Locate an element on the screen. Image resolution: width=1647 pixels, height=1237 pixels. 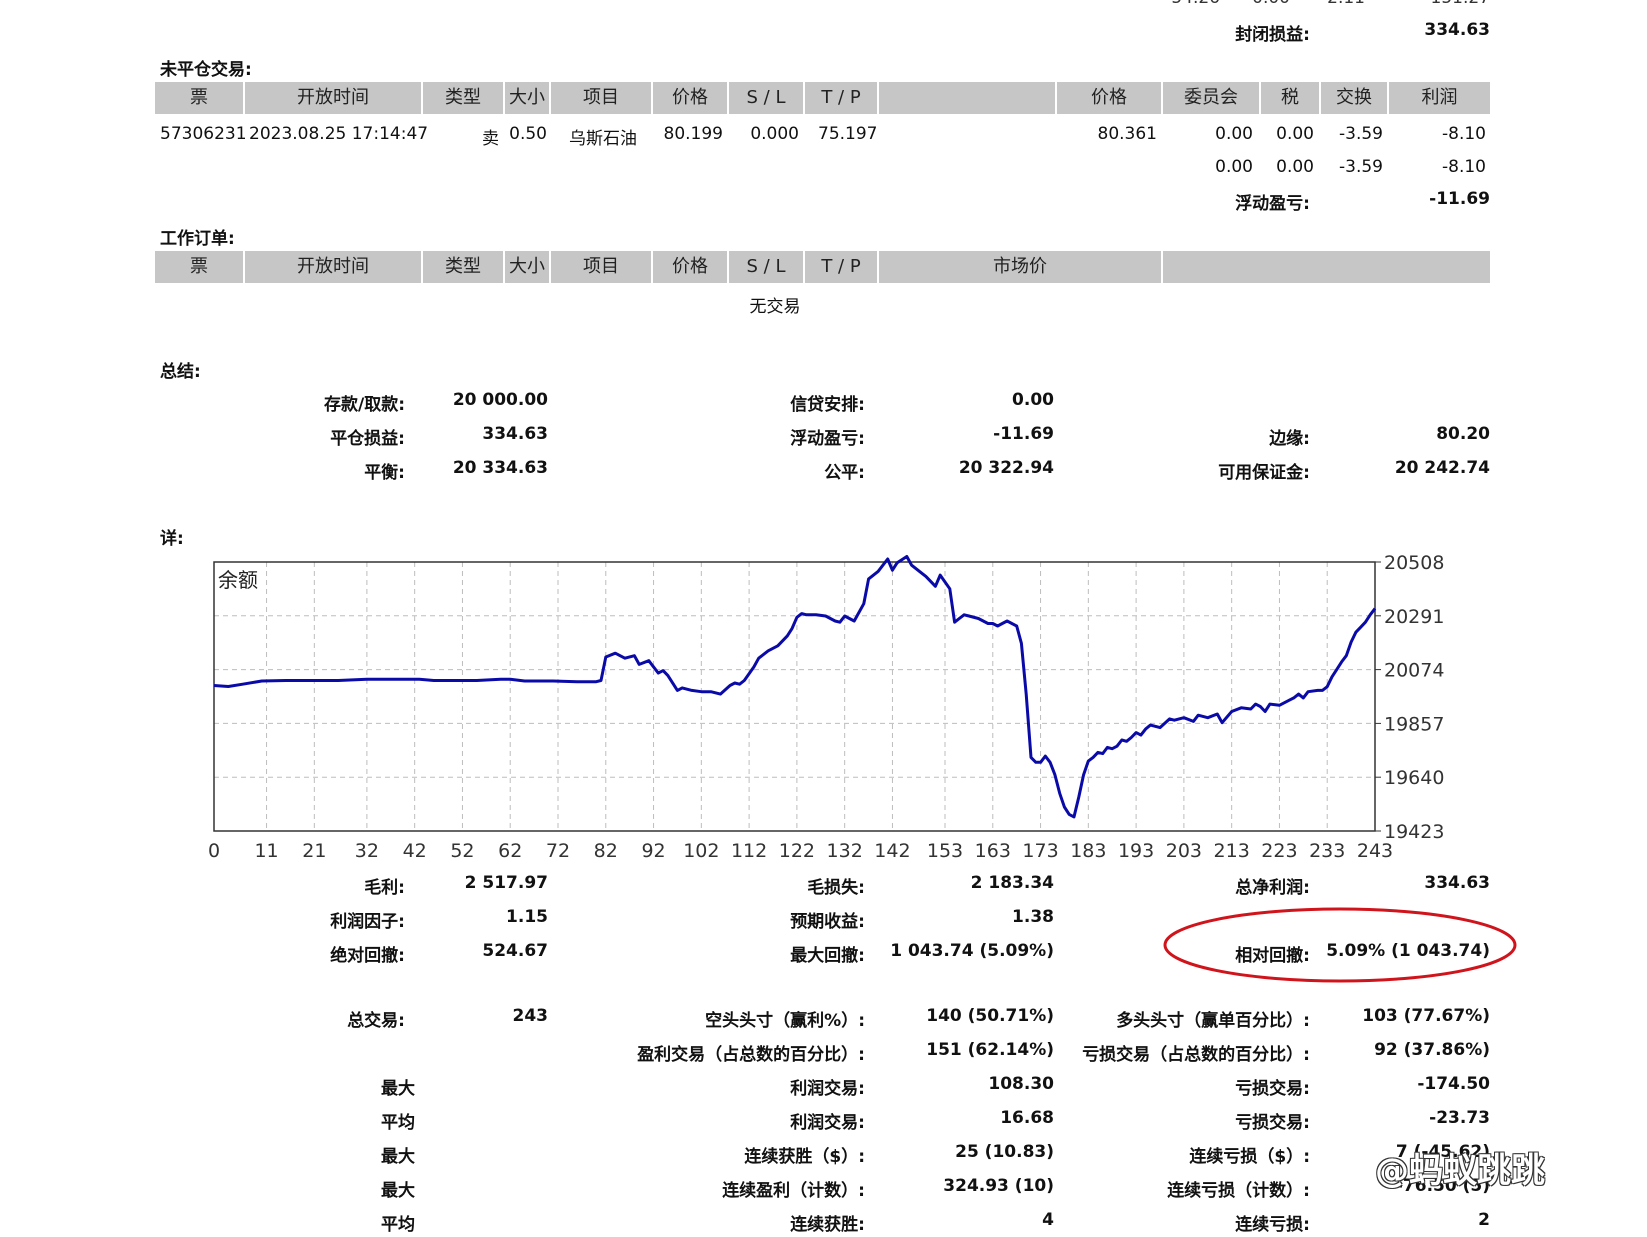
x-tick-label: 233 is located at coordinates (1327, 851).